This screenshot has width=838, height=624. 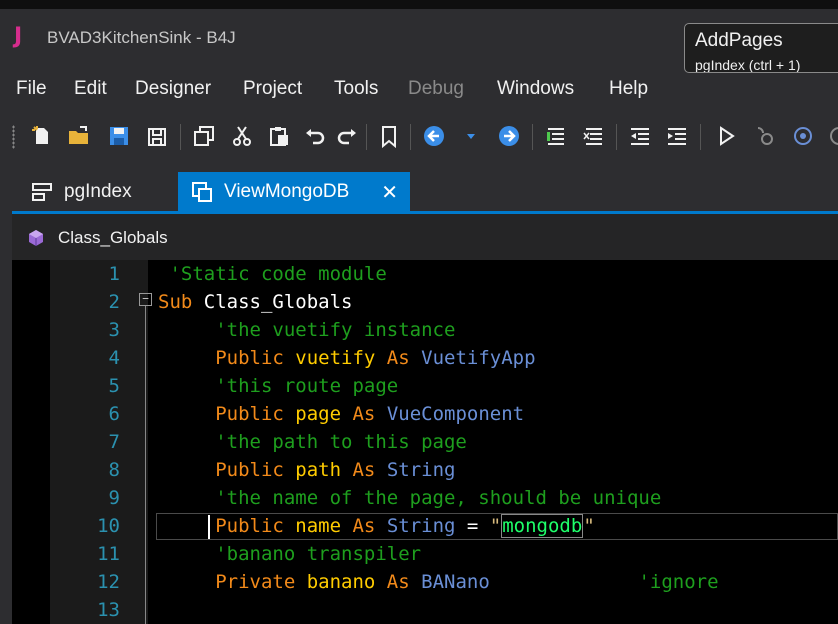 What do you see at coordinates (389, 192) in the screenshot?
I see `close-icon: ✕` at bounding box center [389, 192].